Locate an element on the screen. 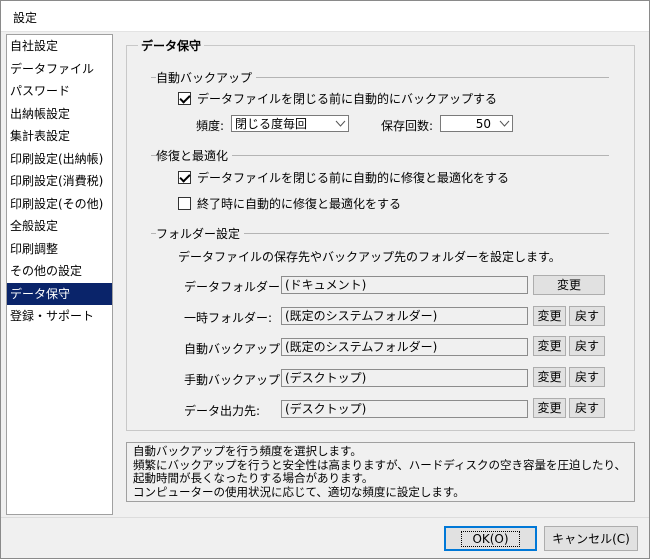 This screenshot has width=650, height=559. data-output-folder-field: (デスクトップ) is located at coordinates (404, 409).